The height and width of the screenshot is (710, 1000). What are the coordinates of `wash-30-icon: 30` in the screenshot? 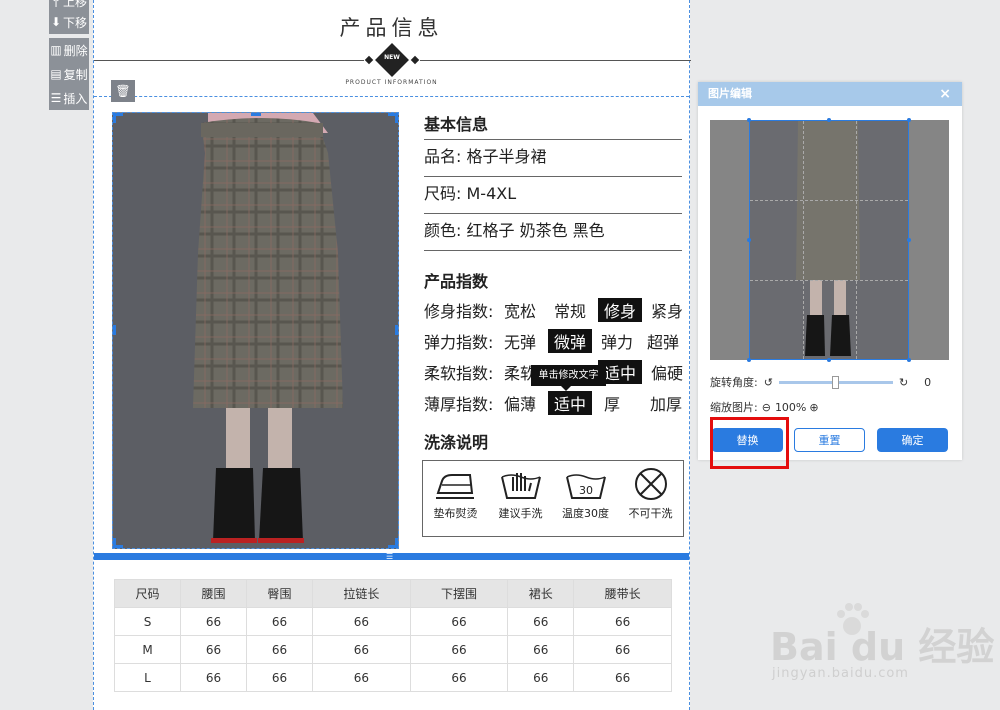 It's located at (585, 486).